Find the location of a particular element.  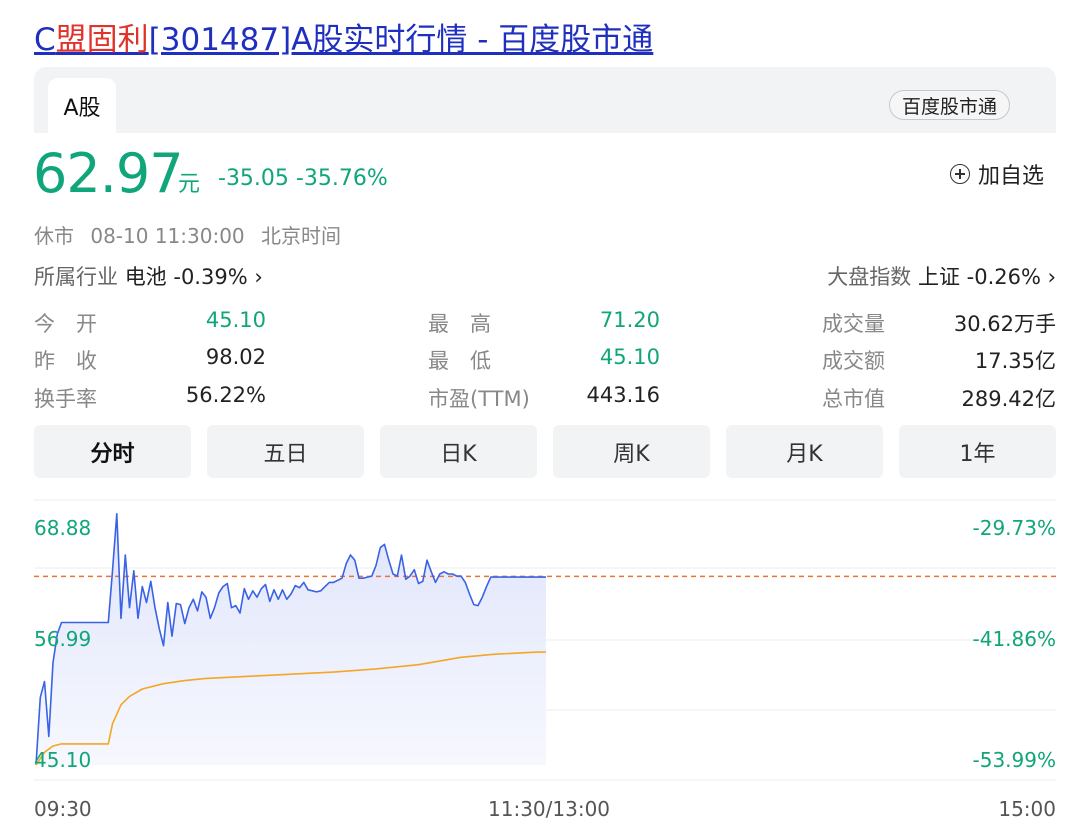

x-tick-open: 09:30 is located at coordinates (63, 809).